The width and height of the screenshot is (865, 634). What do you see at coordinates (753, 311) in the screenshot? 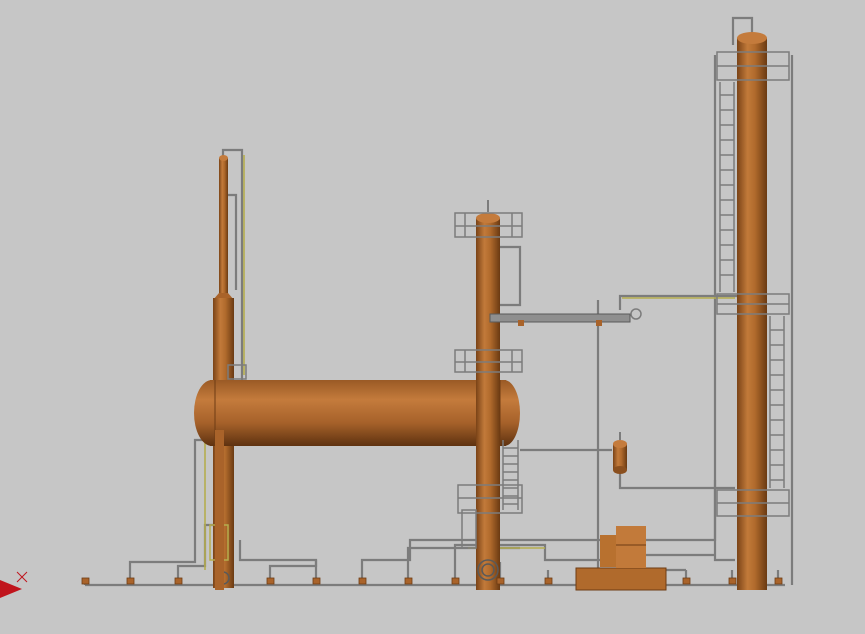
I see `right-main-column` at bounding box center [753, 311].